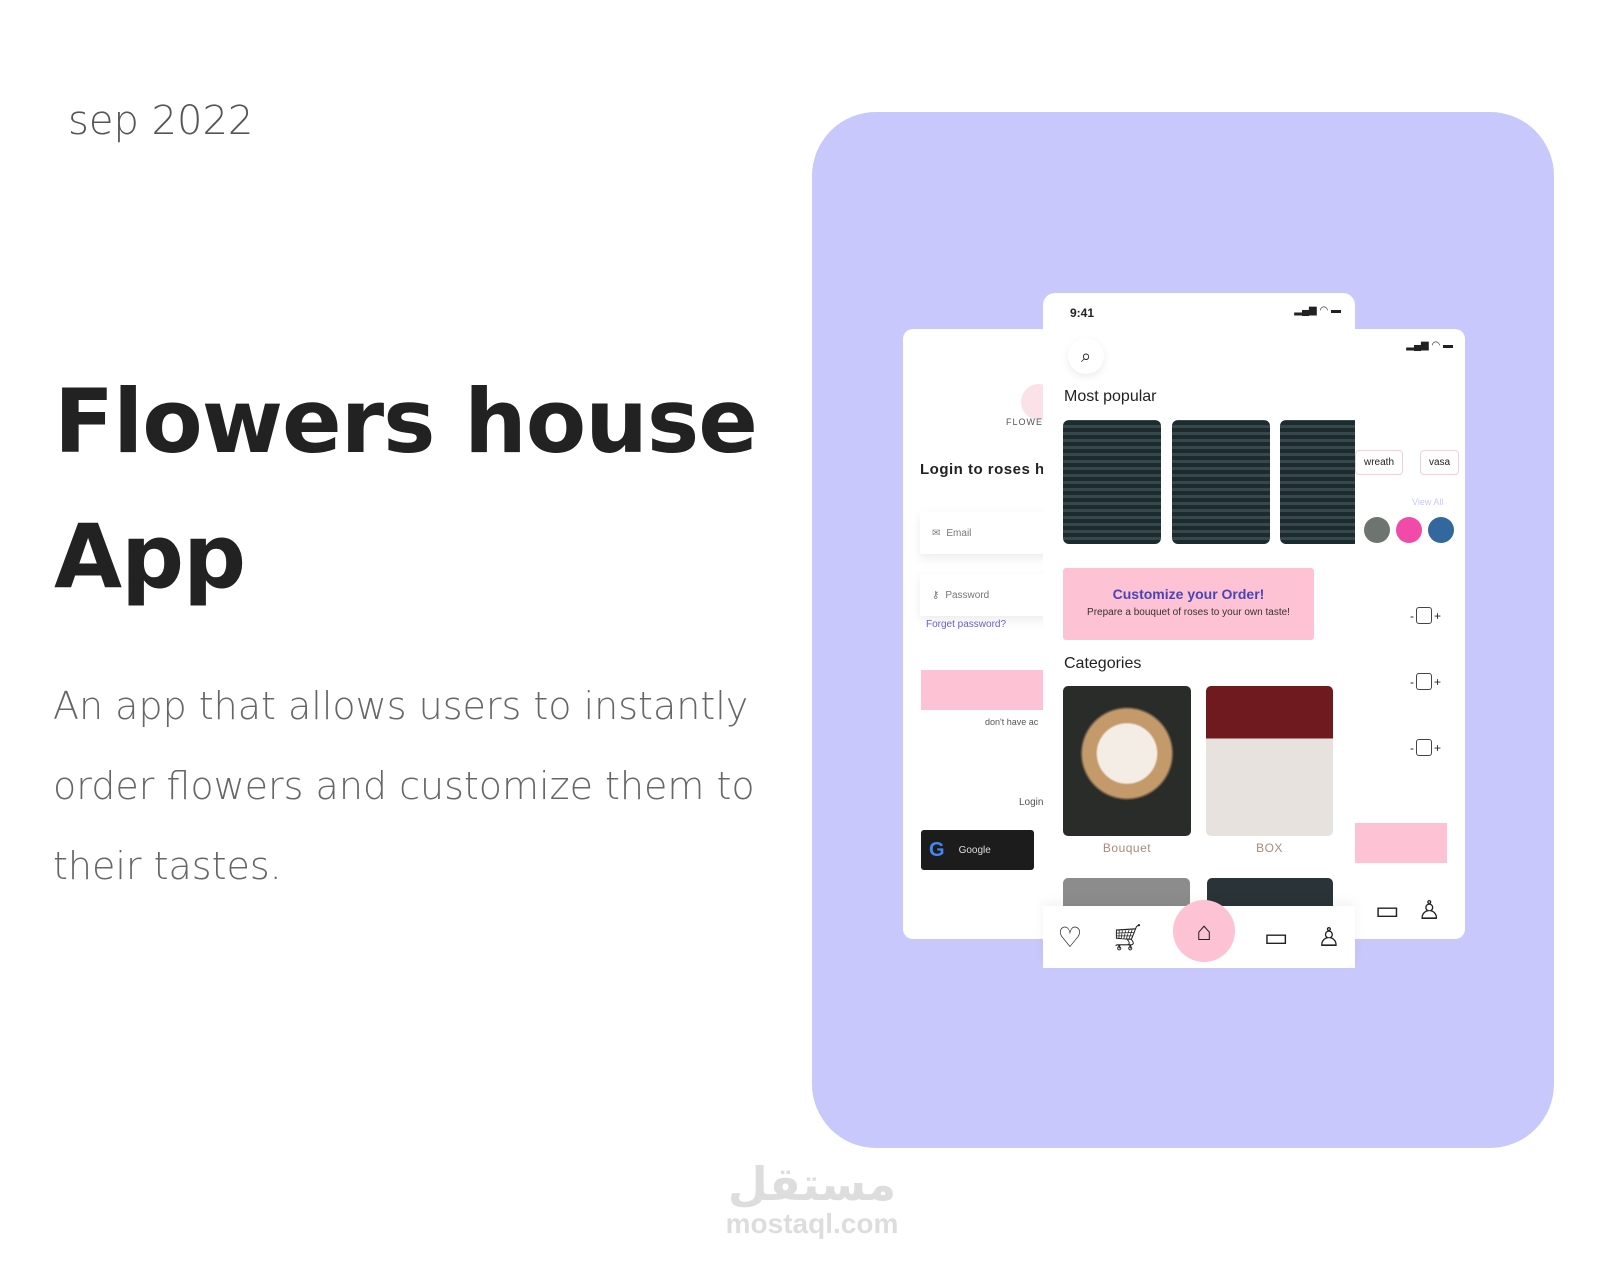 This screenshot has width=1616, height=1264. Describe the element at coordinates (1188, 594) in the screenshot. I see `banner-title: Customize your Order!` at that location.